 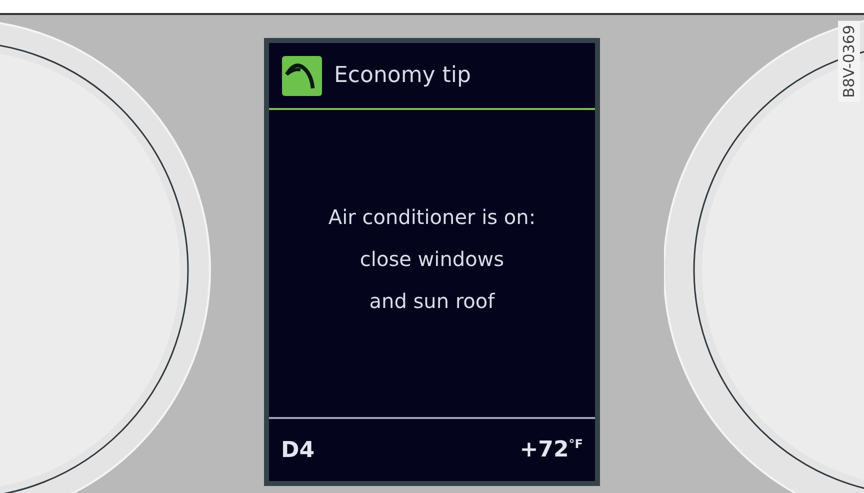 I want to click on outside-temperature: +72$^{°F}$, so click(x=551, y=450).